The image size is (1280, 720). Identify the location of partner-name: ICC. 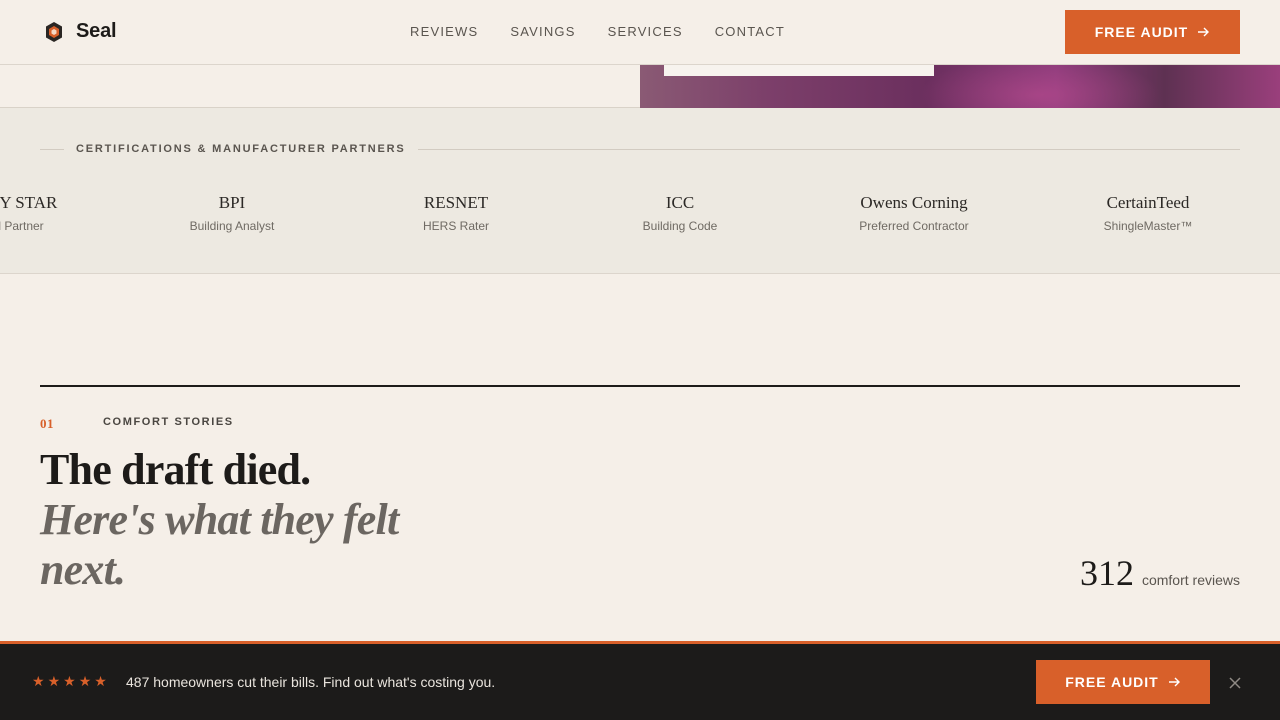
(680, 202).